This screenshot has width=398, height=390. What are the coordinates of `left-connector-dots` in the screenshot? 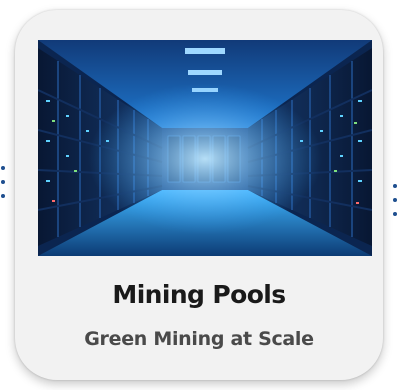 It's located at (3, 182).